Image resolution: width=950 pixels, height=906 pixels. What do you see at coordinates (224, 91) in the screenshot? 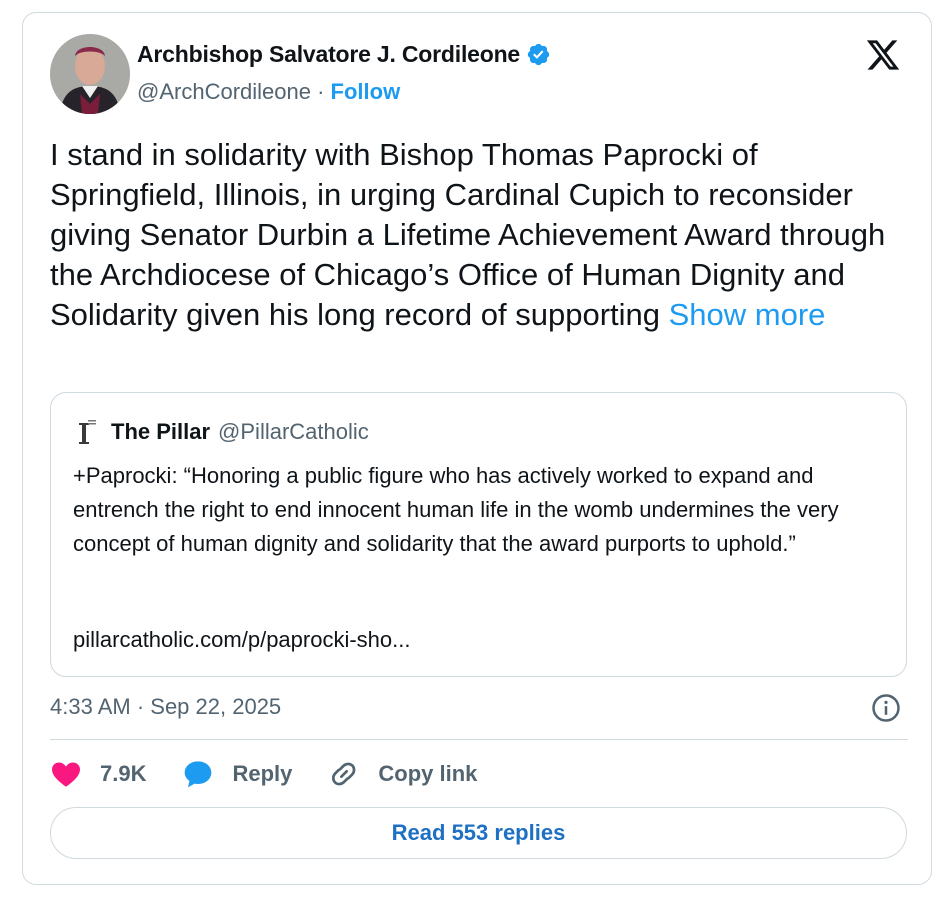
I see `author-handle: @ArchCordileone` at bounding box center [224, 91].